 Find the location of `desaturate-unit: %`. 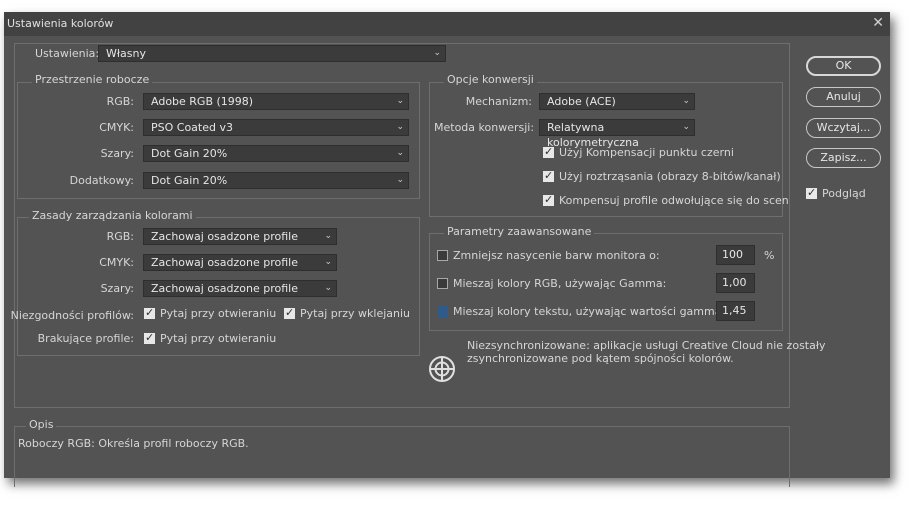

desaturate-unit: % is located at coordinates (769, 255).